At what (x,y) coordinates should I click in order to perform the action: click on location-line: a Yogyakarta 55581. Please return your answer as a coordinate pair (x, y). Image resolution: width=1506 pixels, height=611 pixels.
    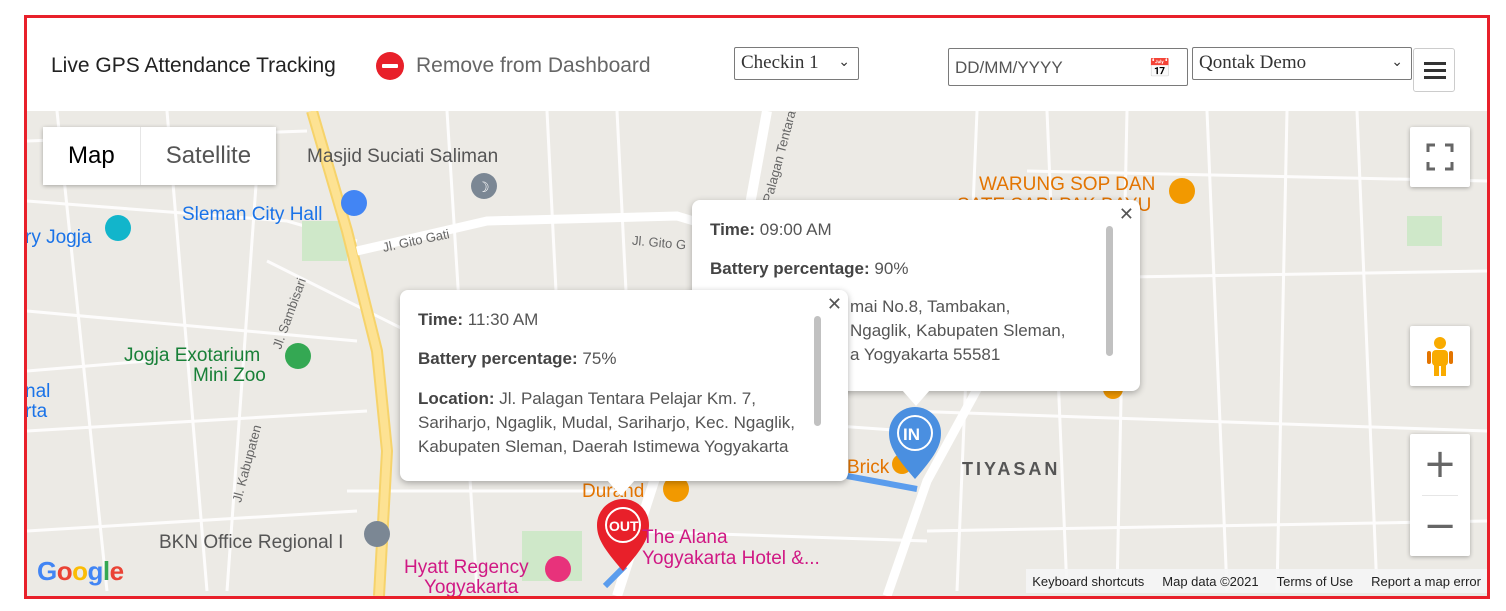
    Looking at the image, I should click on (925, 354).